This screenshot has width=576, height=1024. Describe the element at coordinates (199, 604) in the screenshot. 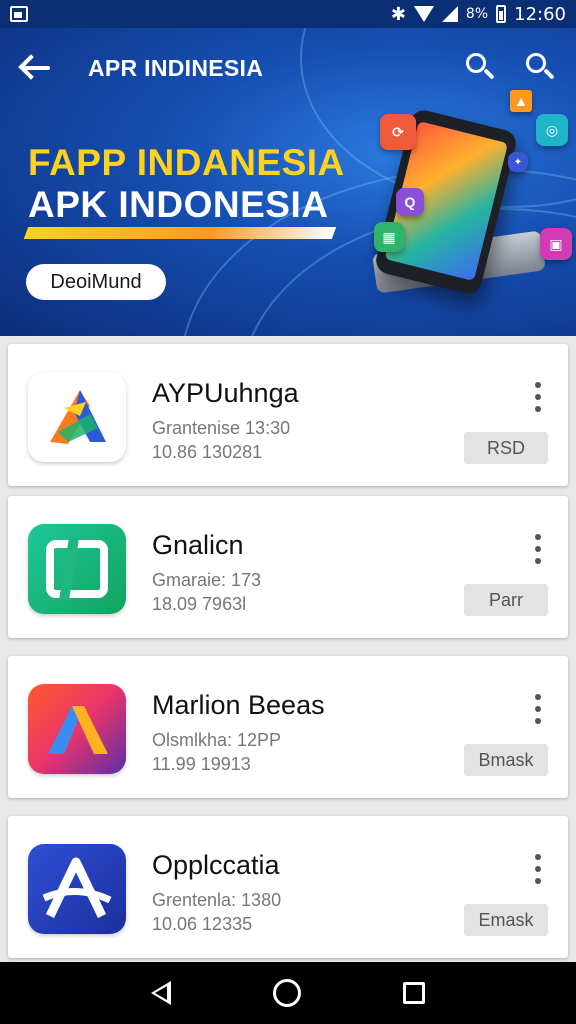

I see `app-meta: 18.09 7963l` at that location.